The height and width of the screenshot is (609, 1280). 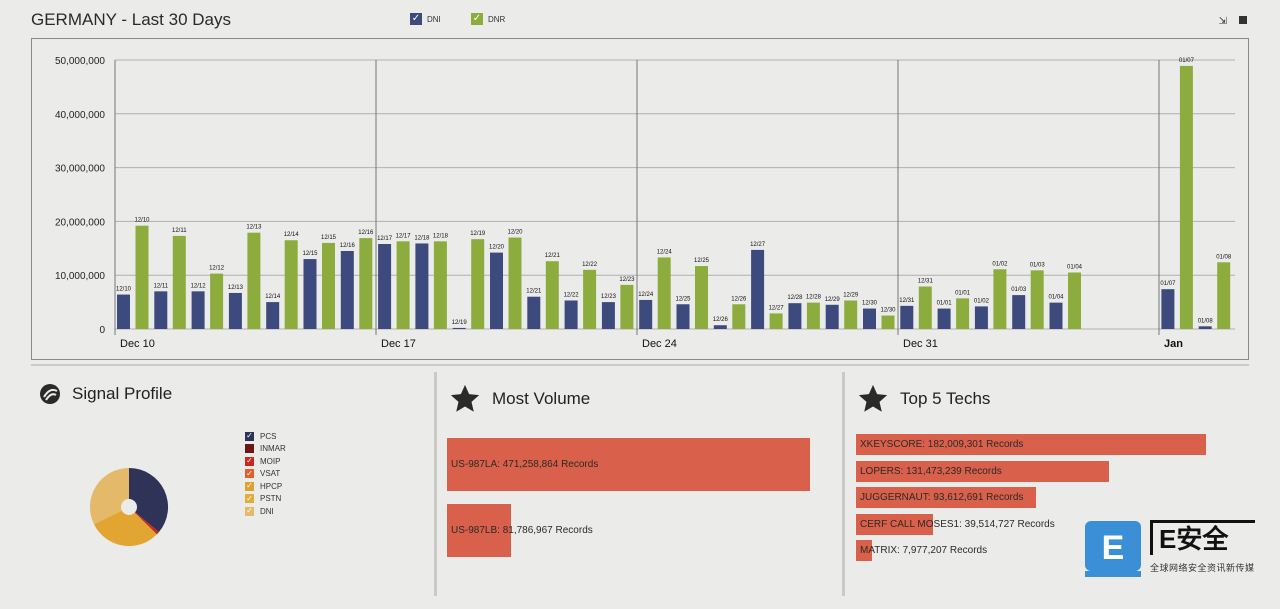 What do you see at coordinates (1173, 344) in the screenshot?
I see `x-tick-label: Jan` at bounding box center [1173, 344].